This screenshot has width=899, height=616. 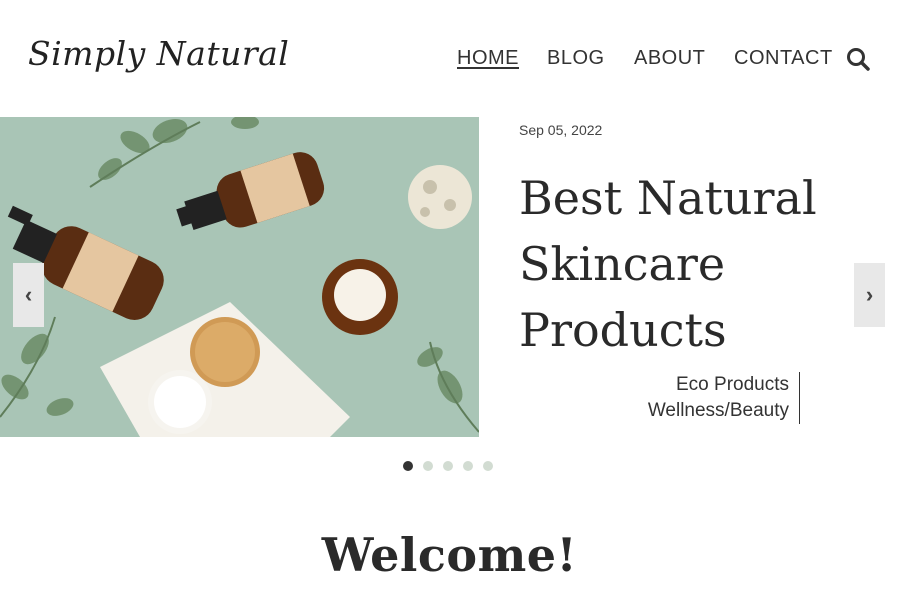 I want to click on nav-contact: CONTACT, so click(x=783, y=58).